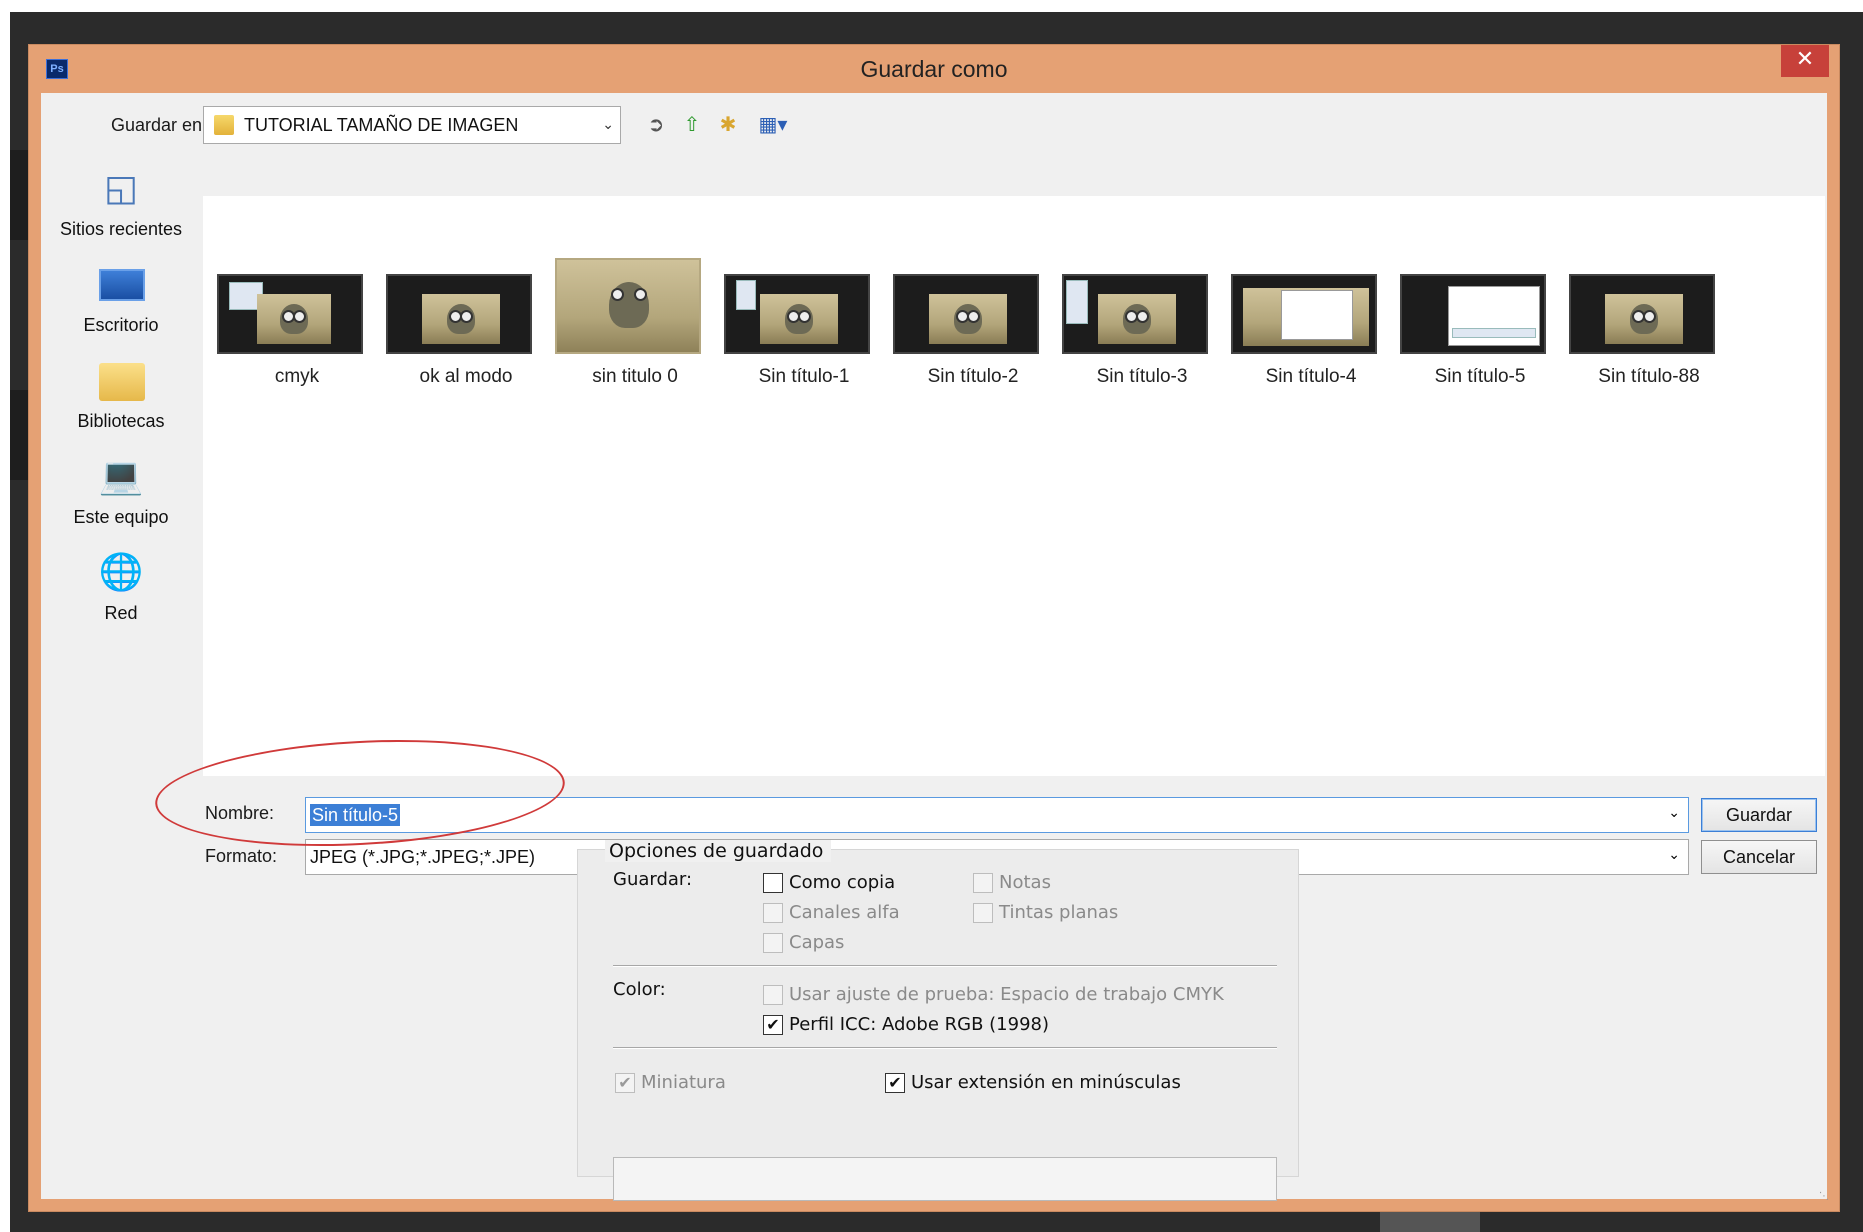 The width and height of the screenshot is (1863, 1232). What do you see at coordinates (773, 913) in the screenshot?
I see `canales-alfa-checkbox` at bounding box center [773, 913].